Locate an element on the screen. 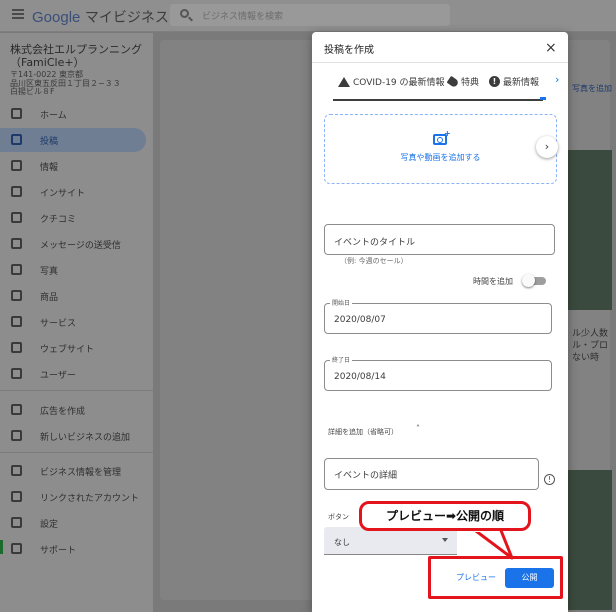  callout-pointer is located at coordinates (492, 544).